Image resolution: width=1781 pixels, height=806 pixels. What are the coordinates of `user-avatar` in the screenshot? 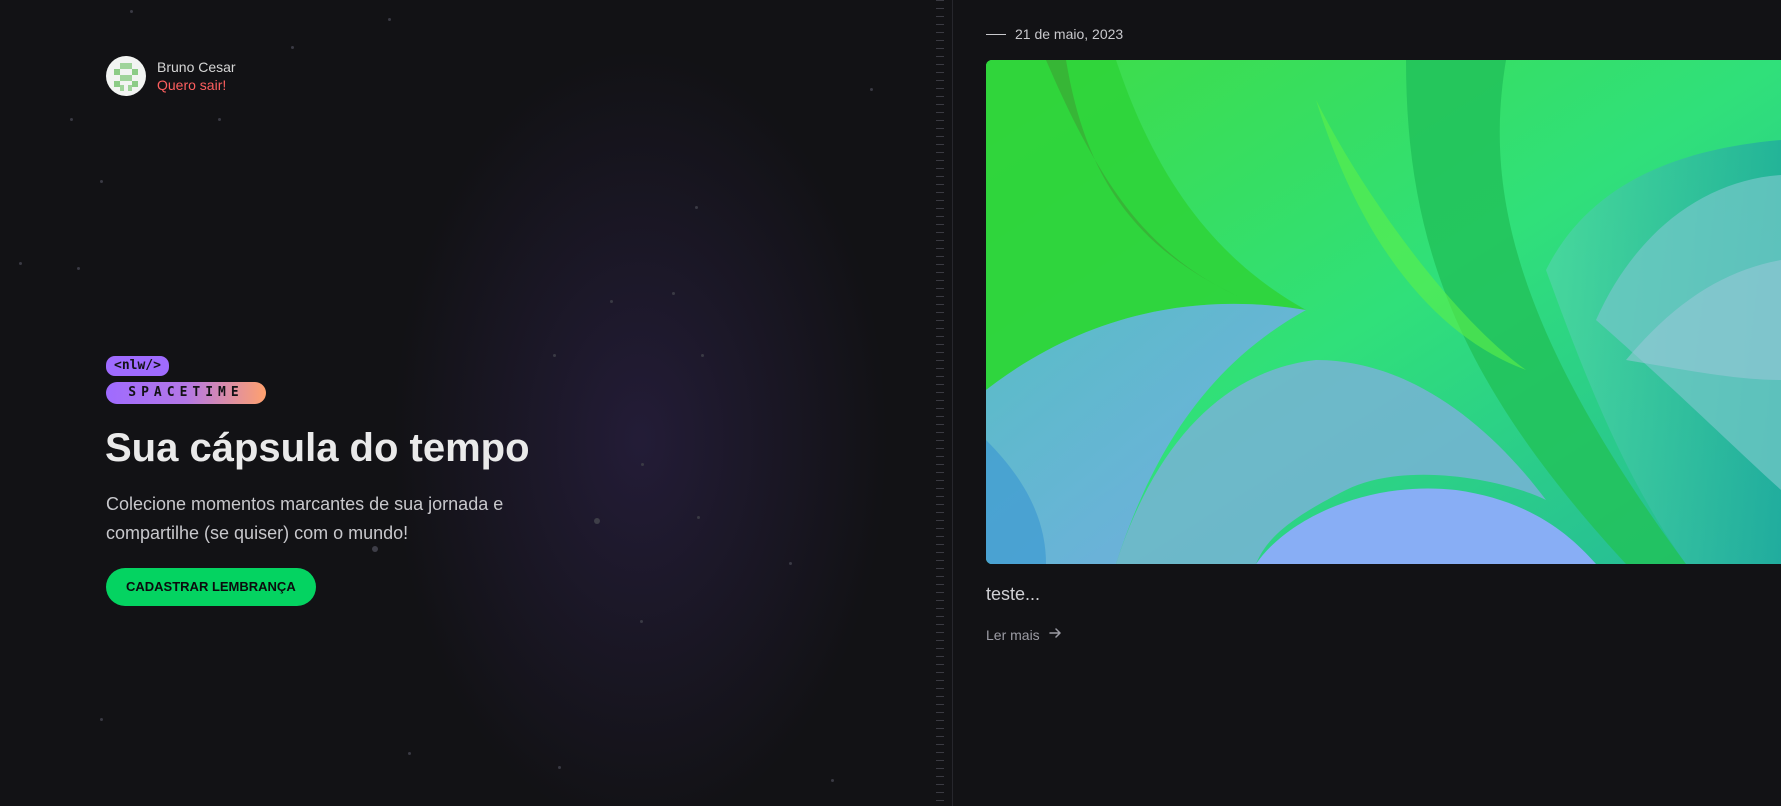 It's located at (126, 76).